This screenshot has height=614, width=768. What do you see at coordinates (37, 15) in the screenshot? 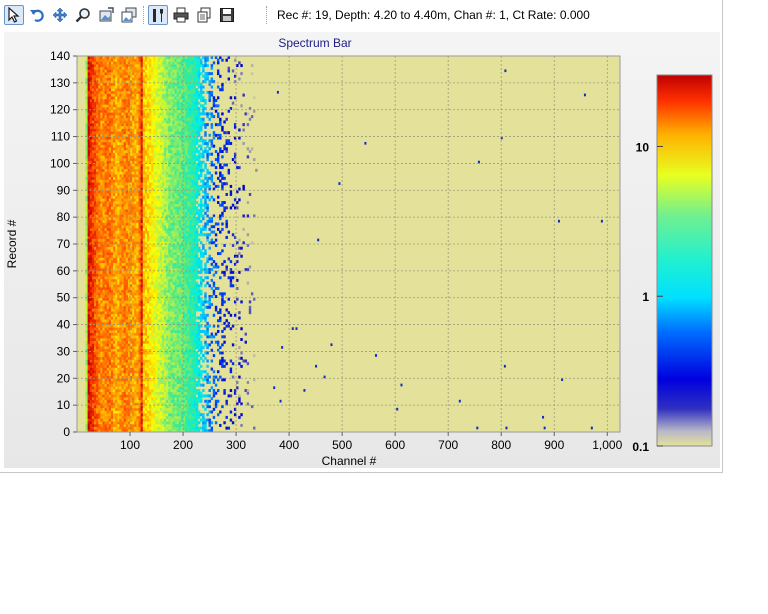
I see `undo-icon` at bounding box center [37, 15].